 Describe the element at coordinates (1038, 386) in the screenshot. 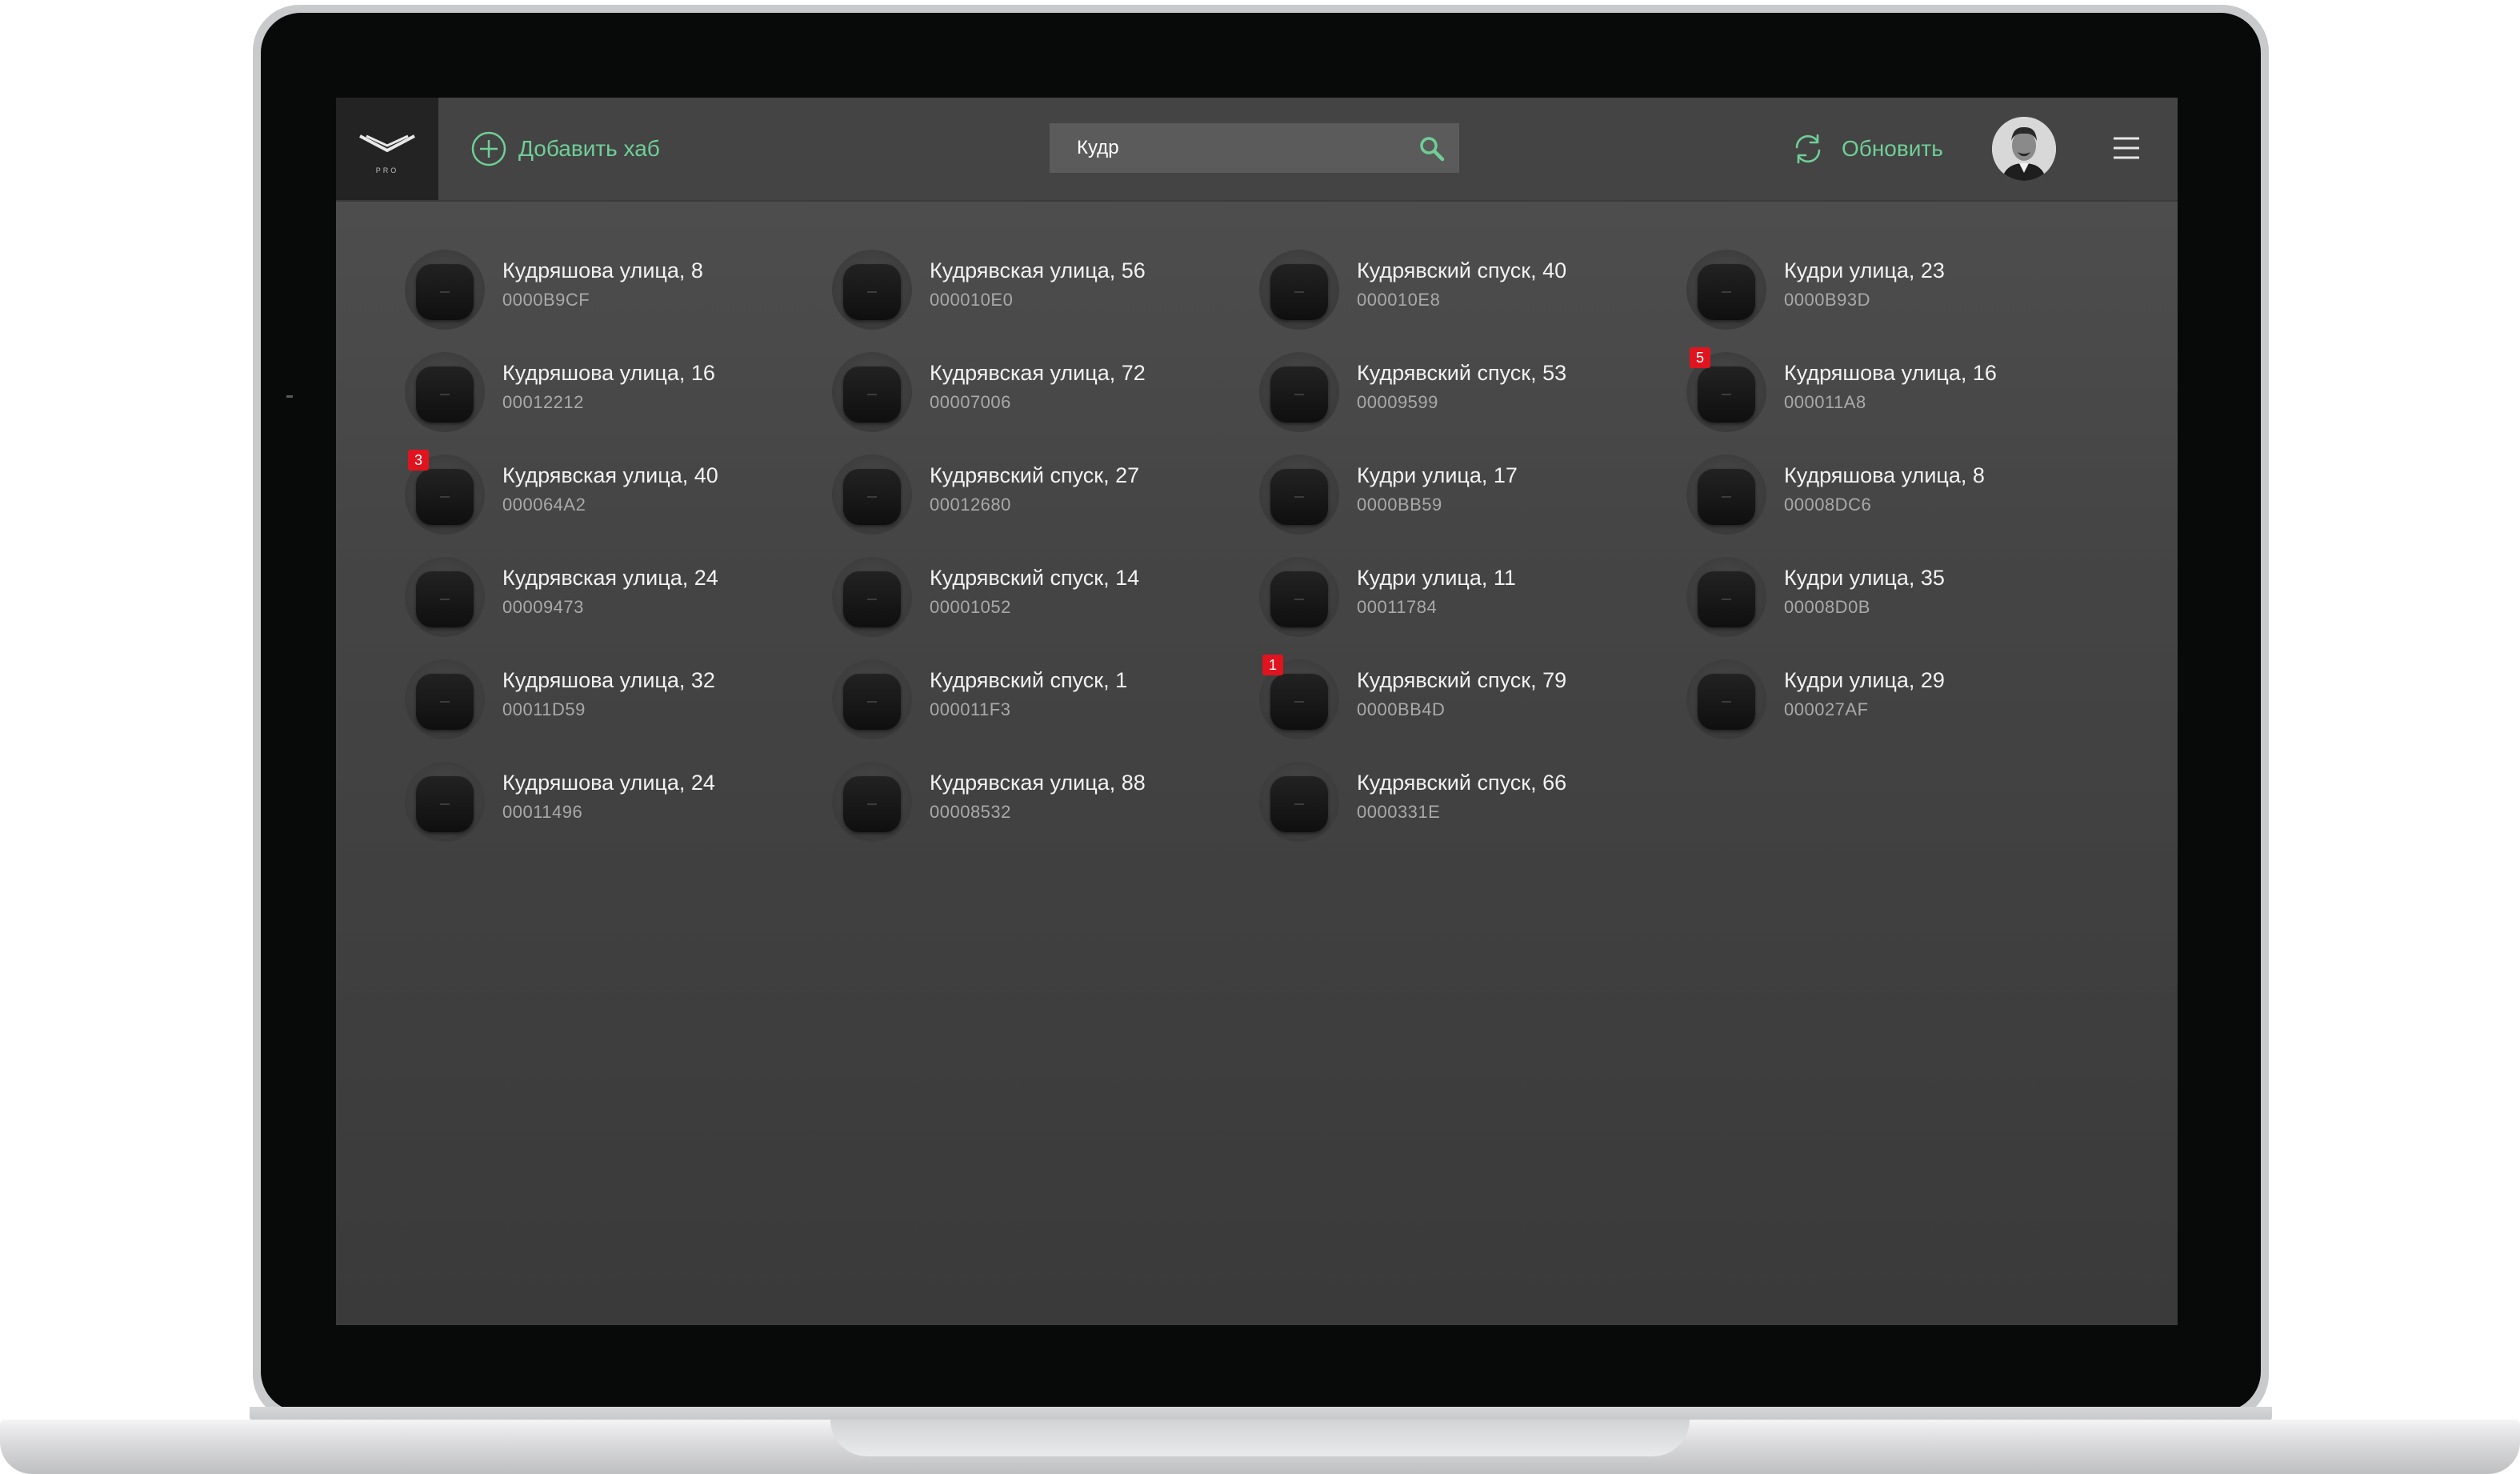

I see `hub-text: Кудрявская улица, 72 00007006` at that location.